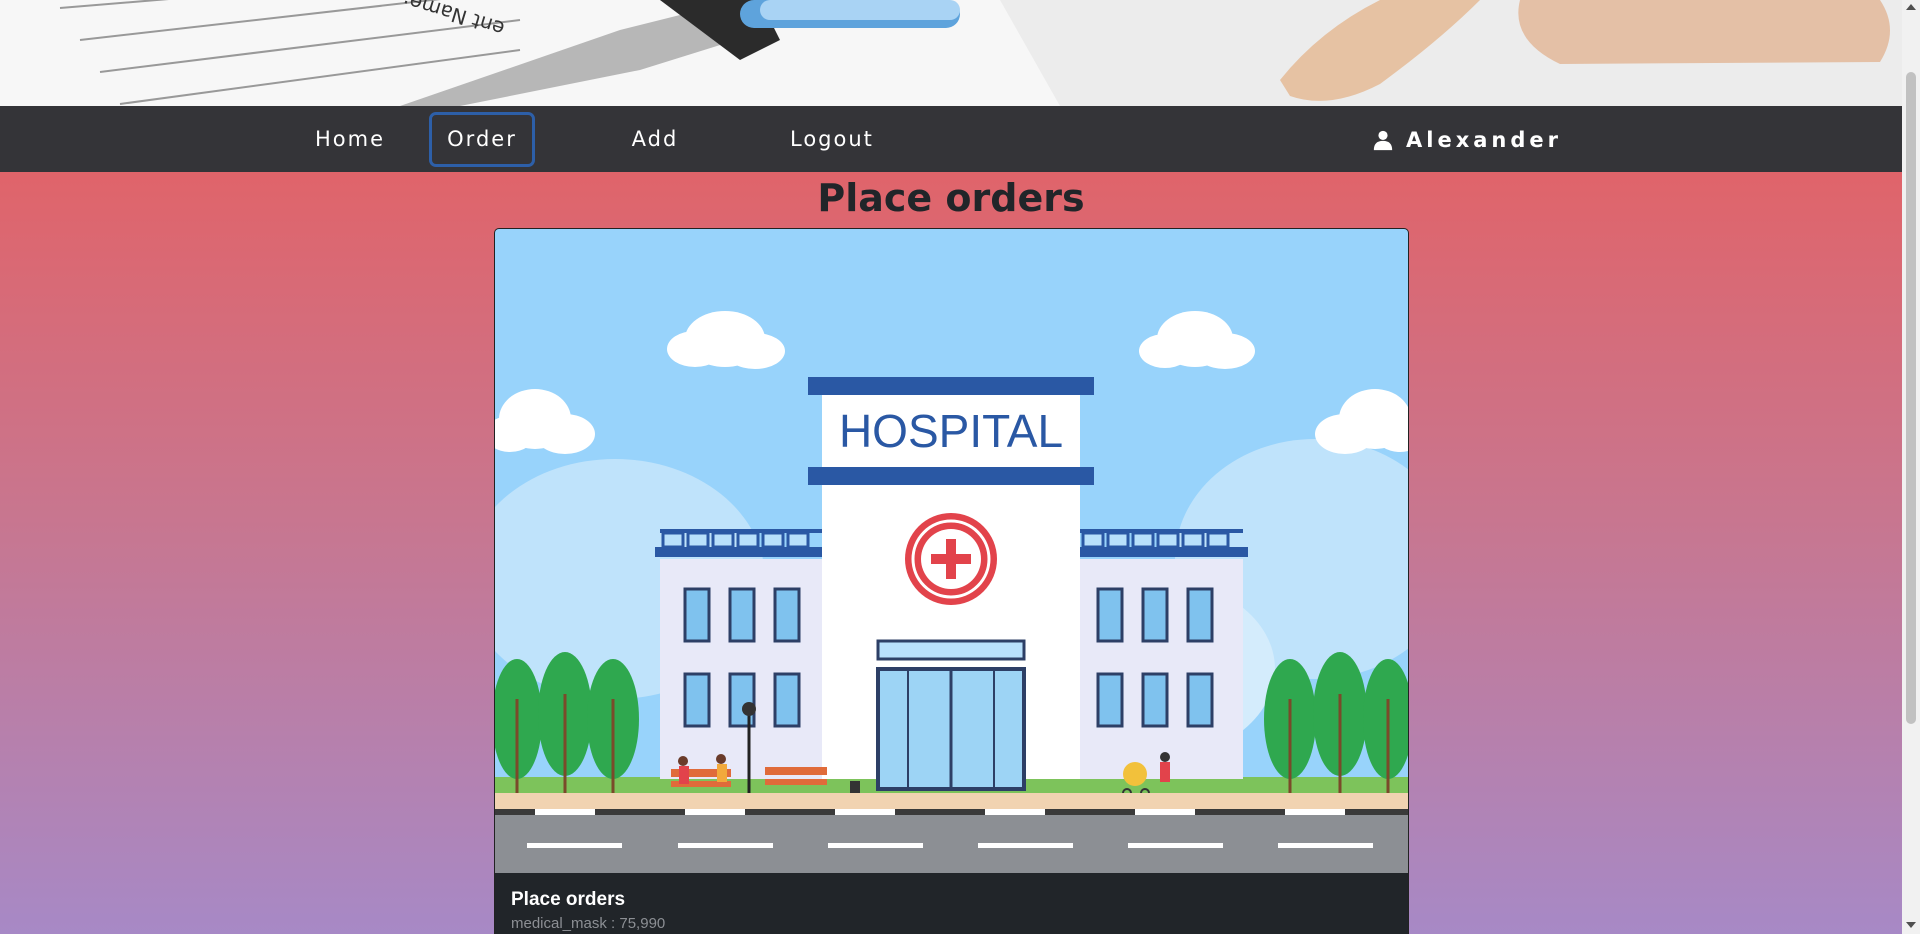  I want to click on header-banner: ent Name:, so click(951, 53).